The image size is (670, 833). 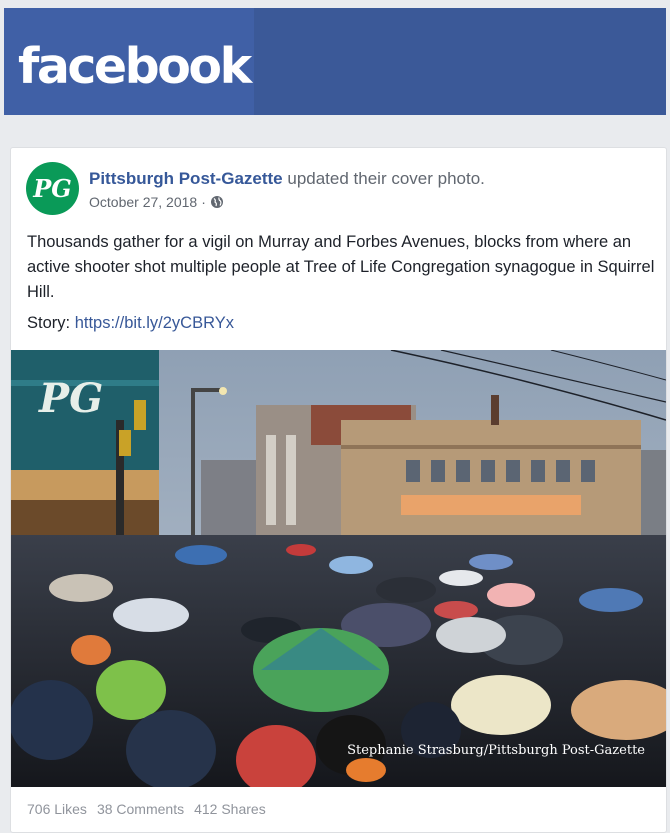 What do you see at coordinates (217, 202) in the screenshot?
I see `globe-icon` at bounding box center [217, 202].